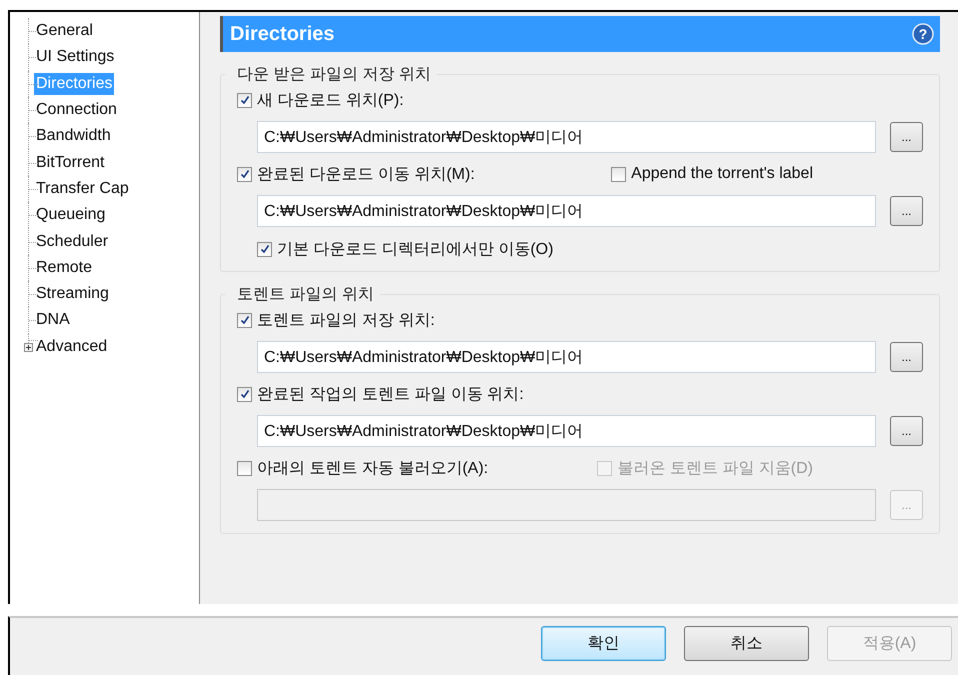  Describe the element at coordinates (76, 110) in the screenshot. I see `tree-item: Connection` at that location.